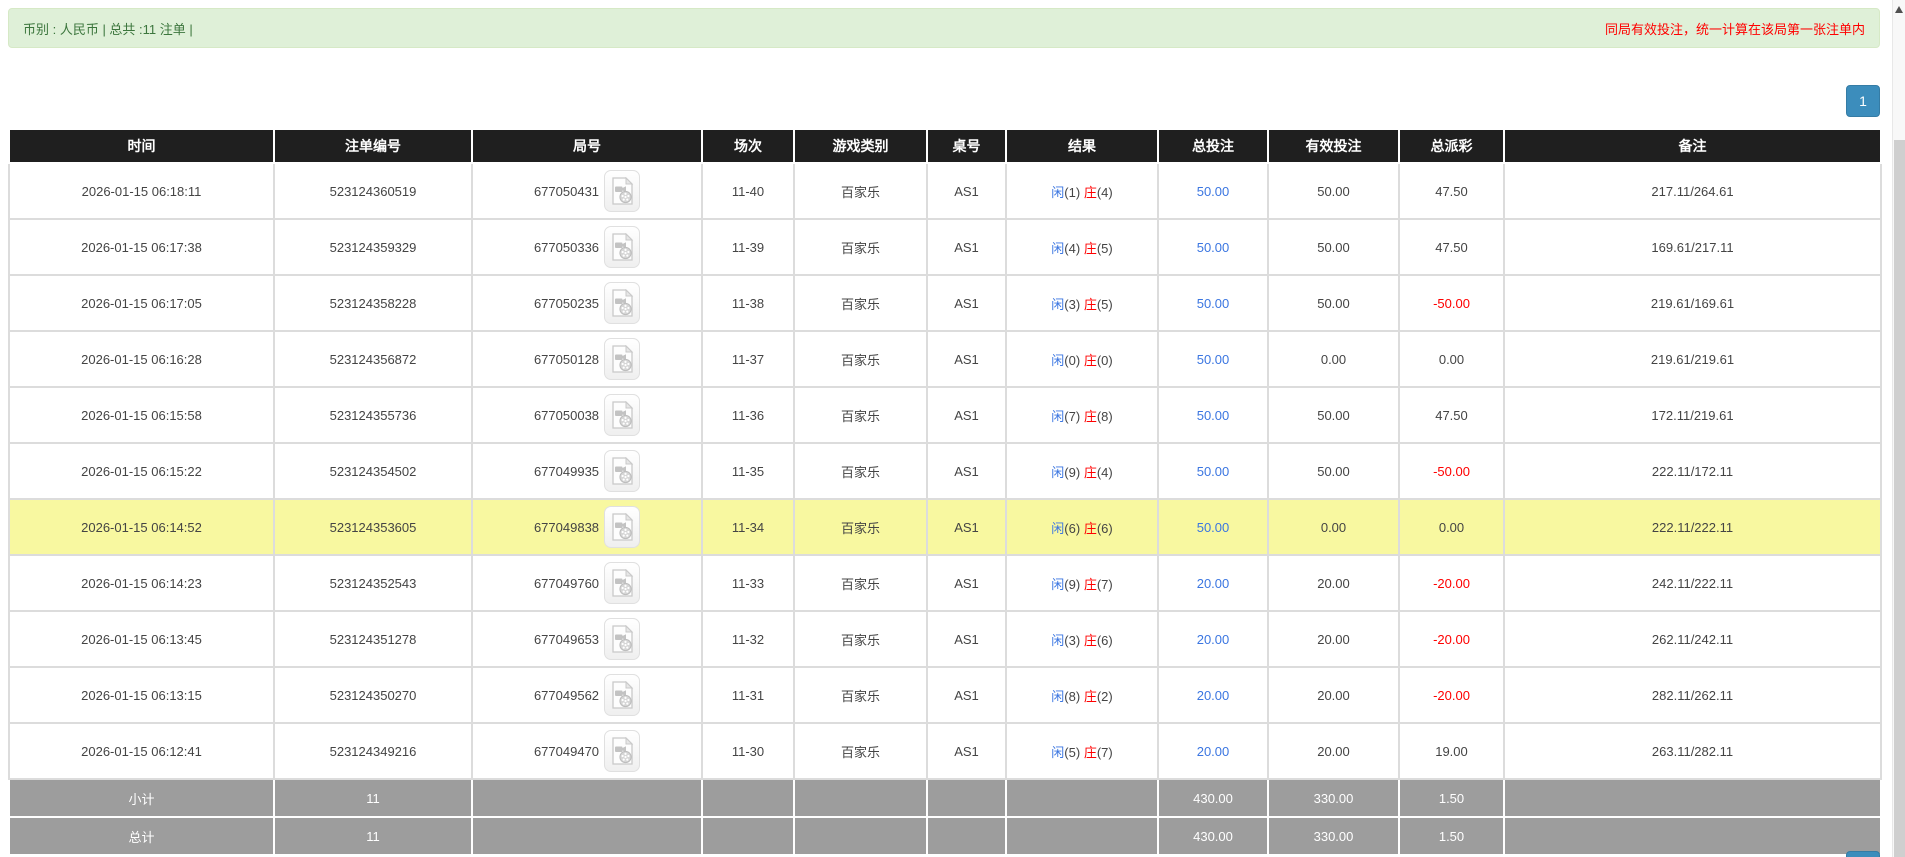 This screenshot has width=1905, height=857. What do you see at coordinates (566, 303) in the screenshot?
I see `round-id: 677050235` at bounding box center [566, 303].